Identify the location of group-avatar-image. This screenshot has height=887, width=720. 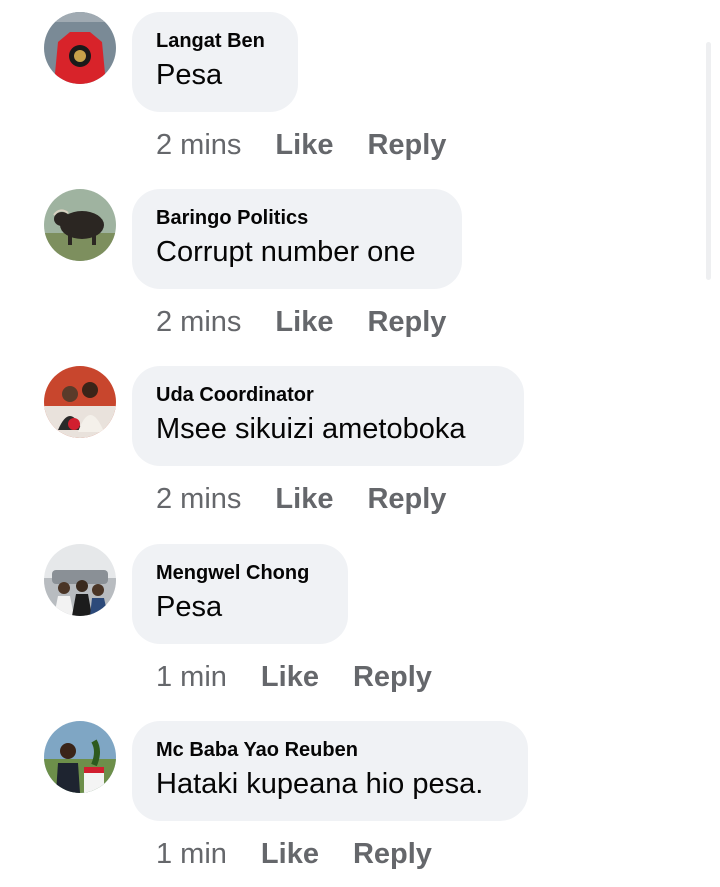
(80, 580).